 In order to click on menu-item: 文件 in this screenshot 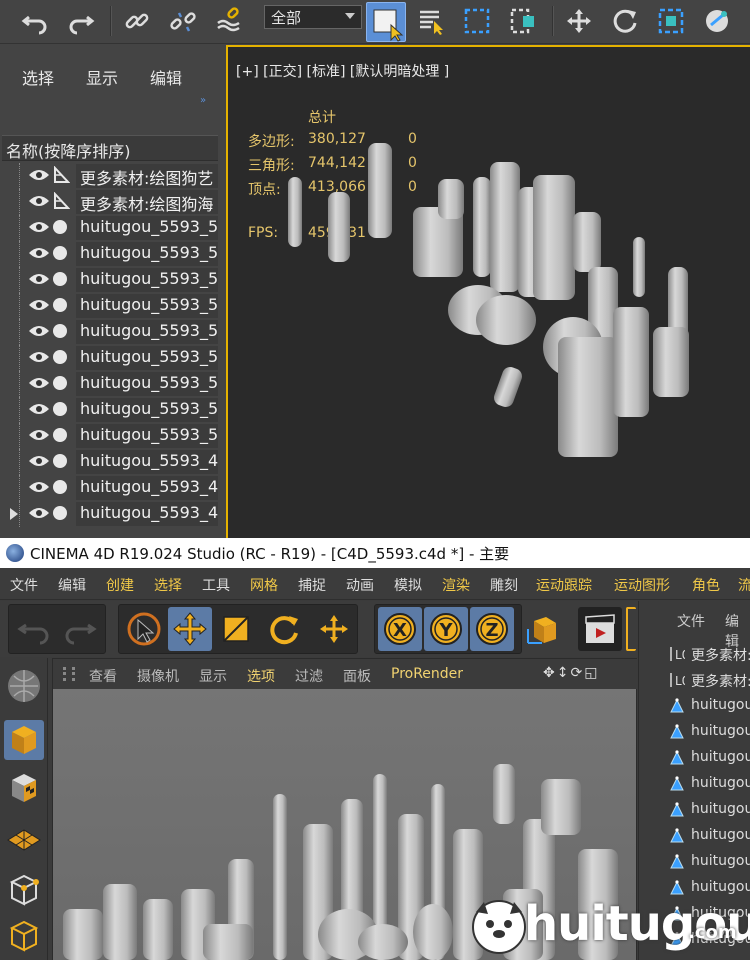, I will do `click(24, 585)`.